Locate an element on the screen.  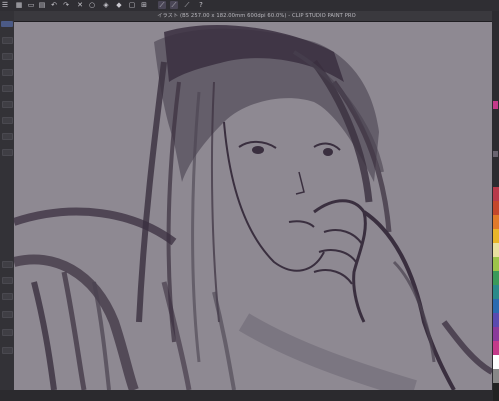
color-palette is located at coordinates (496, 294).